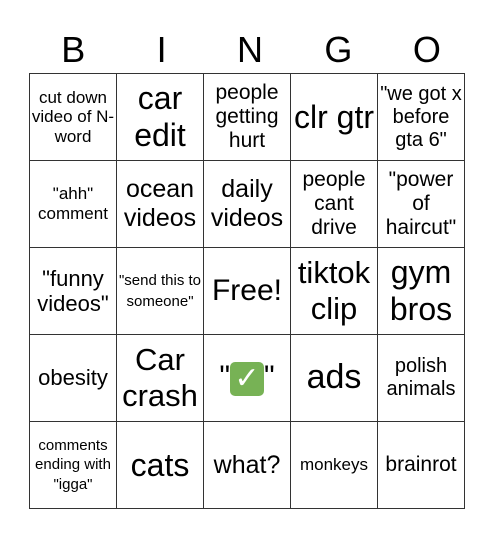  Describe the element at coordinates (73, 117) in the screenshot. I see `bingo-cell: cut down video of N-word` at that location.